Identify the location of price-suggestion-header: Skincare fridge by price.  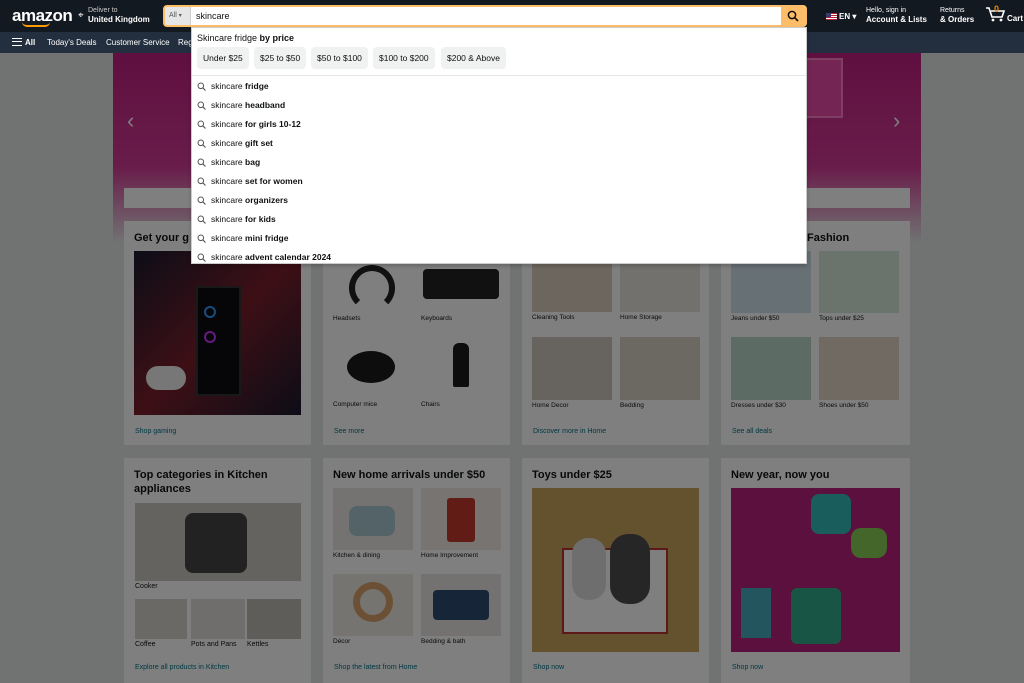
(245, 38).